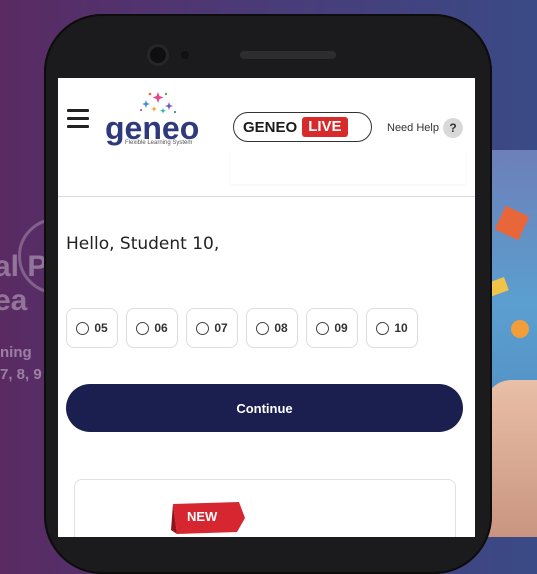  What do you see at coordinates (21, 374) in the screenshot?
I see `background-subtext-line-2: 7, 8, 9` at bounding box center [21, 374].